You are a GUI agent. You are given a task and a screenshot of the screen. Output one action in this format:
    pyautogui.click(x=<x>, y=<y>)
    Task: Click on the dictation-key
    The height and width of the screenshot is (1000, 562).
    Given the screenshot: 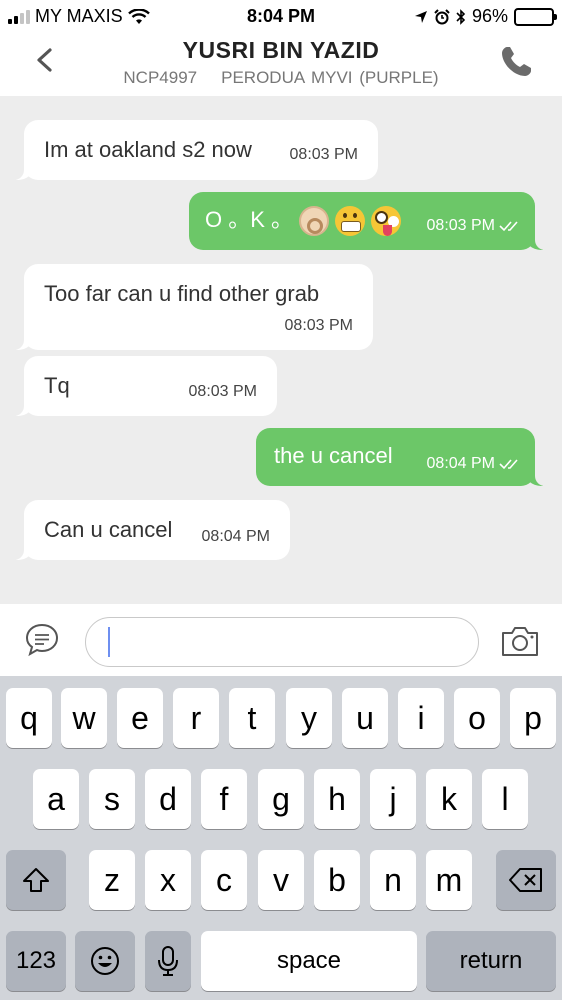 What is the action you would take?
    pyautogui.click(x=168, y=961)
    